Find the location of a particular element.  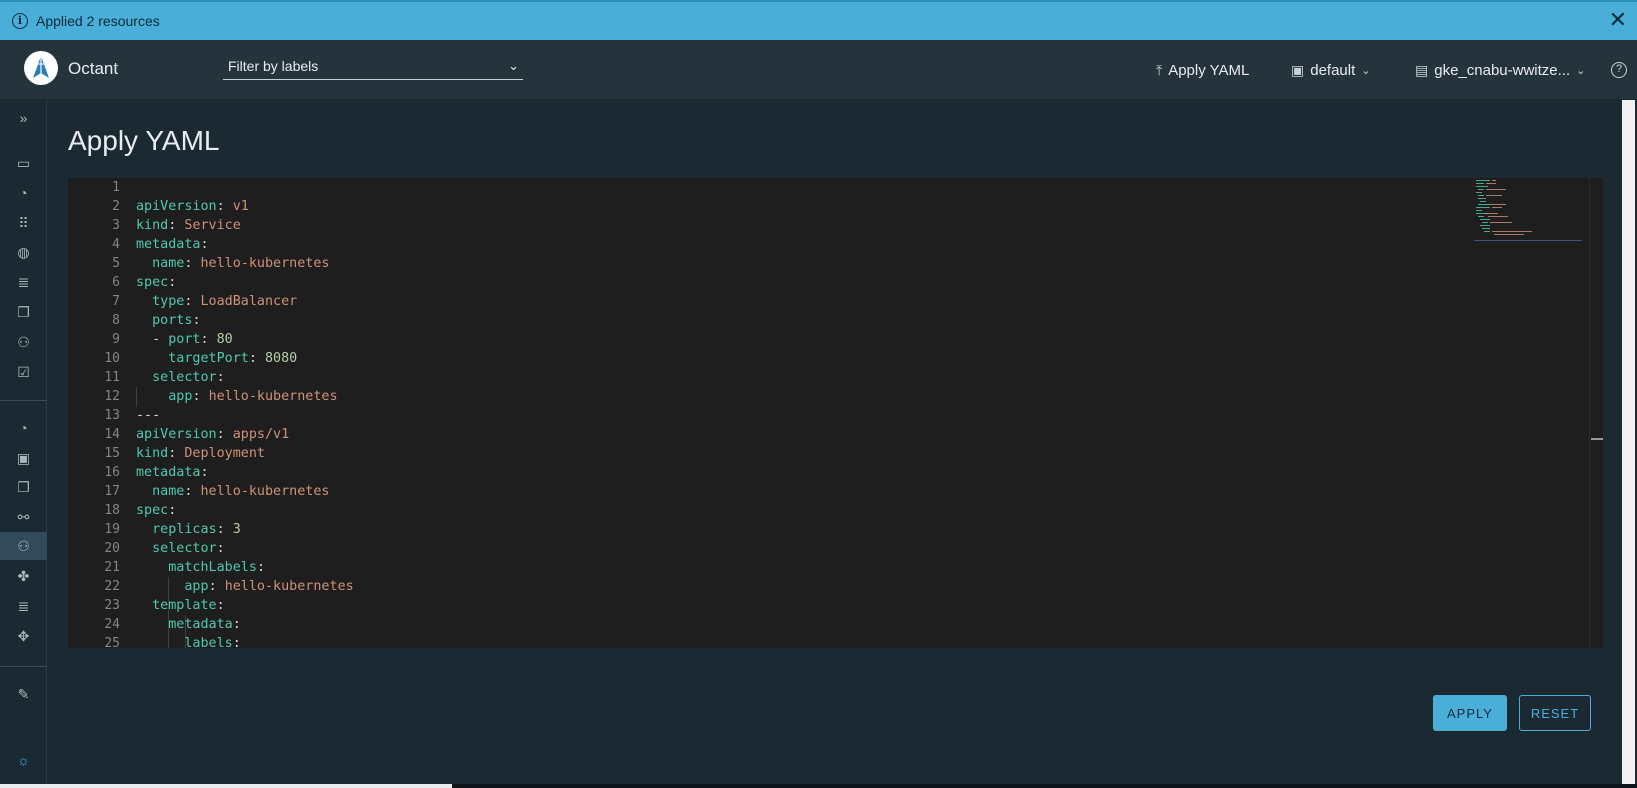

namespace-selector: ▣ default ⌄ is located at coordinates (1331, 70).